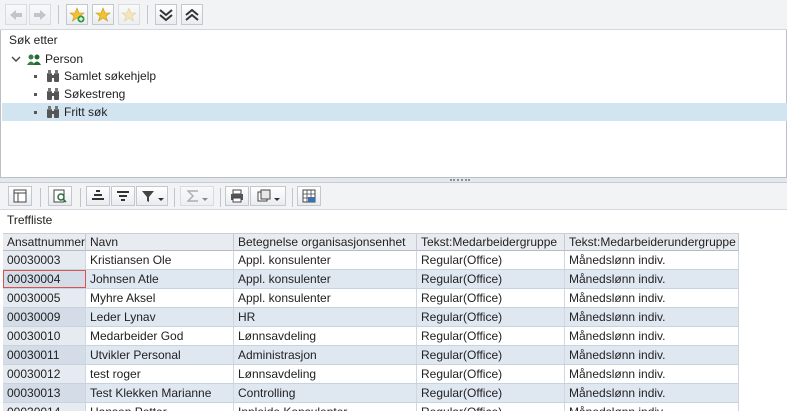  I want to click on favorite-settings-button, so click(129, 14).